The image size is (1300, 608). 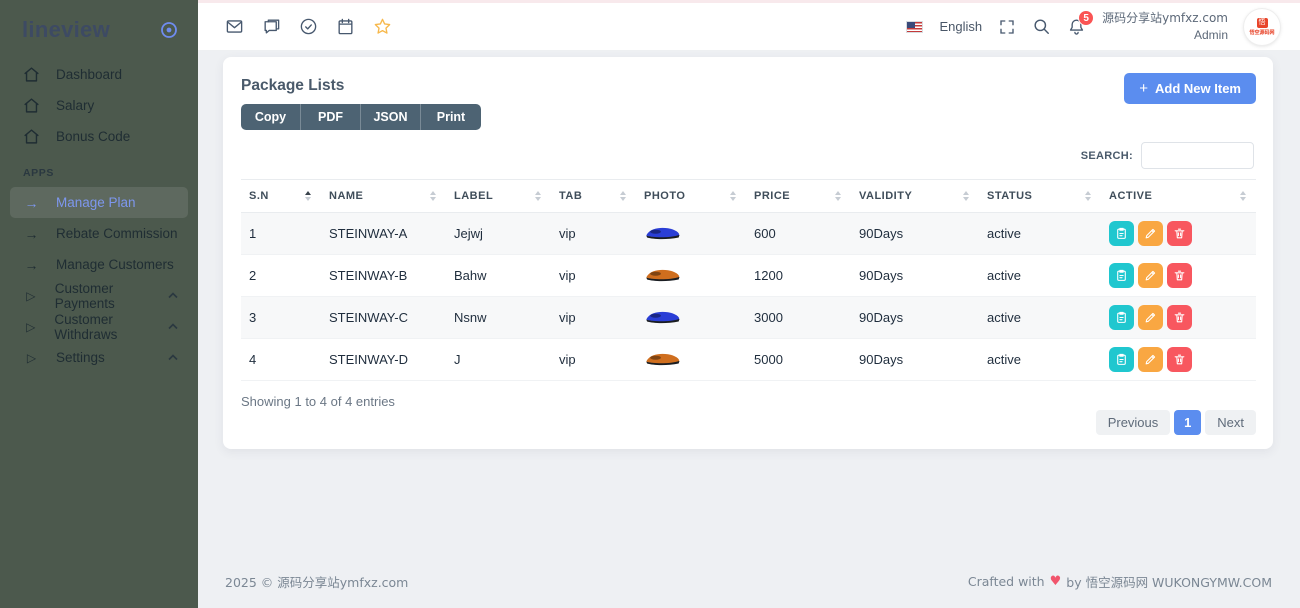 What do you see at coordinates (80, 357) in the screenshot?
I see `sidebar-item-label: Settings` at bounding box center [80, 357].